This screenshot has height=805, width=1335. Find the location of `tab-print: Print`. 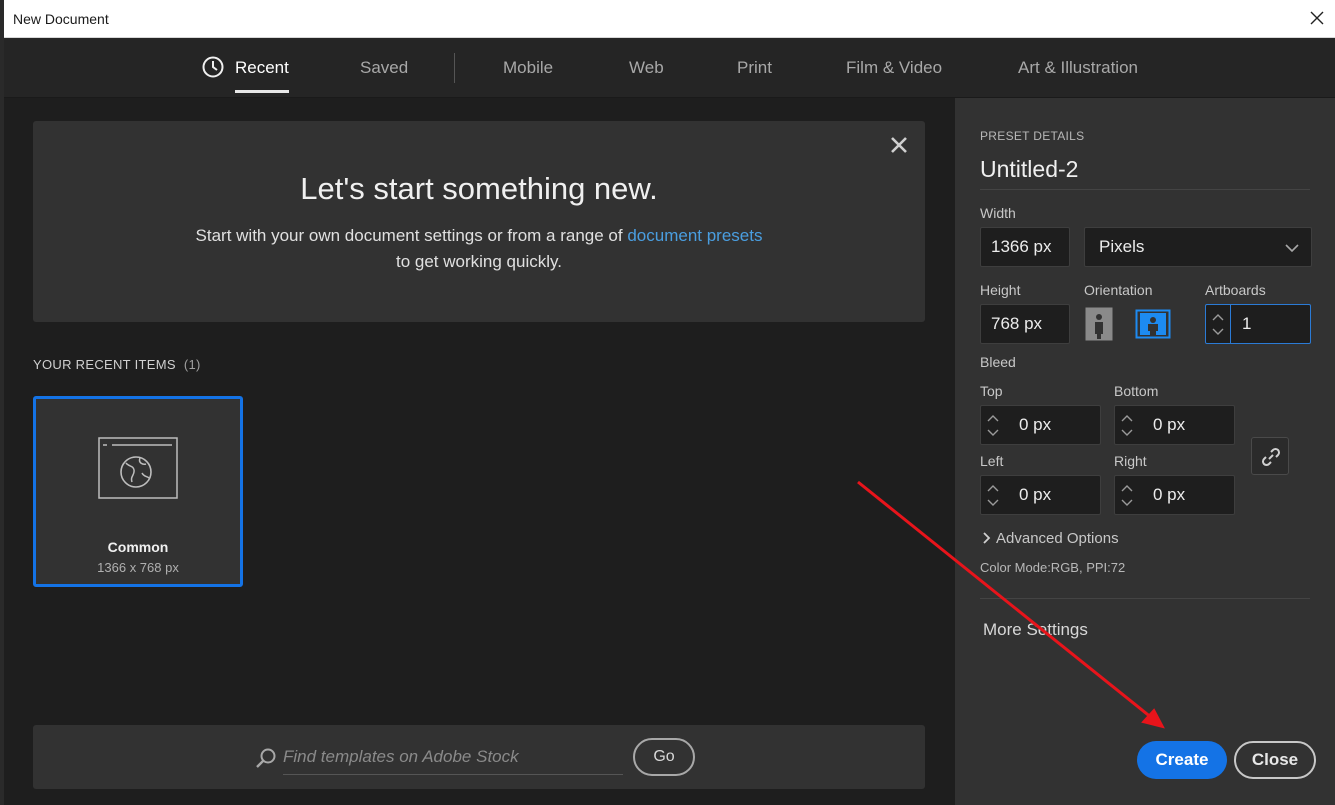

tab-print: Print is located at coordinates (754, 68).